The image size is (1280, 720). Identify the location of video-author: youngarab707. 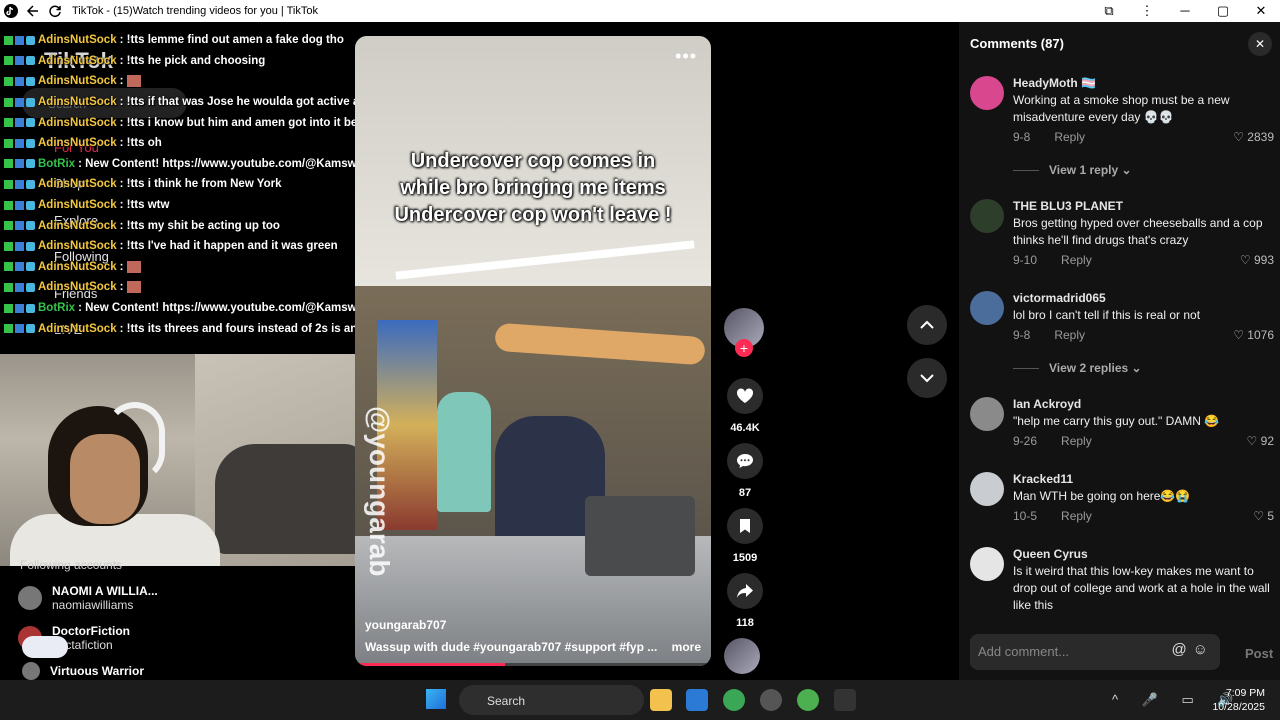
(405, 625).